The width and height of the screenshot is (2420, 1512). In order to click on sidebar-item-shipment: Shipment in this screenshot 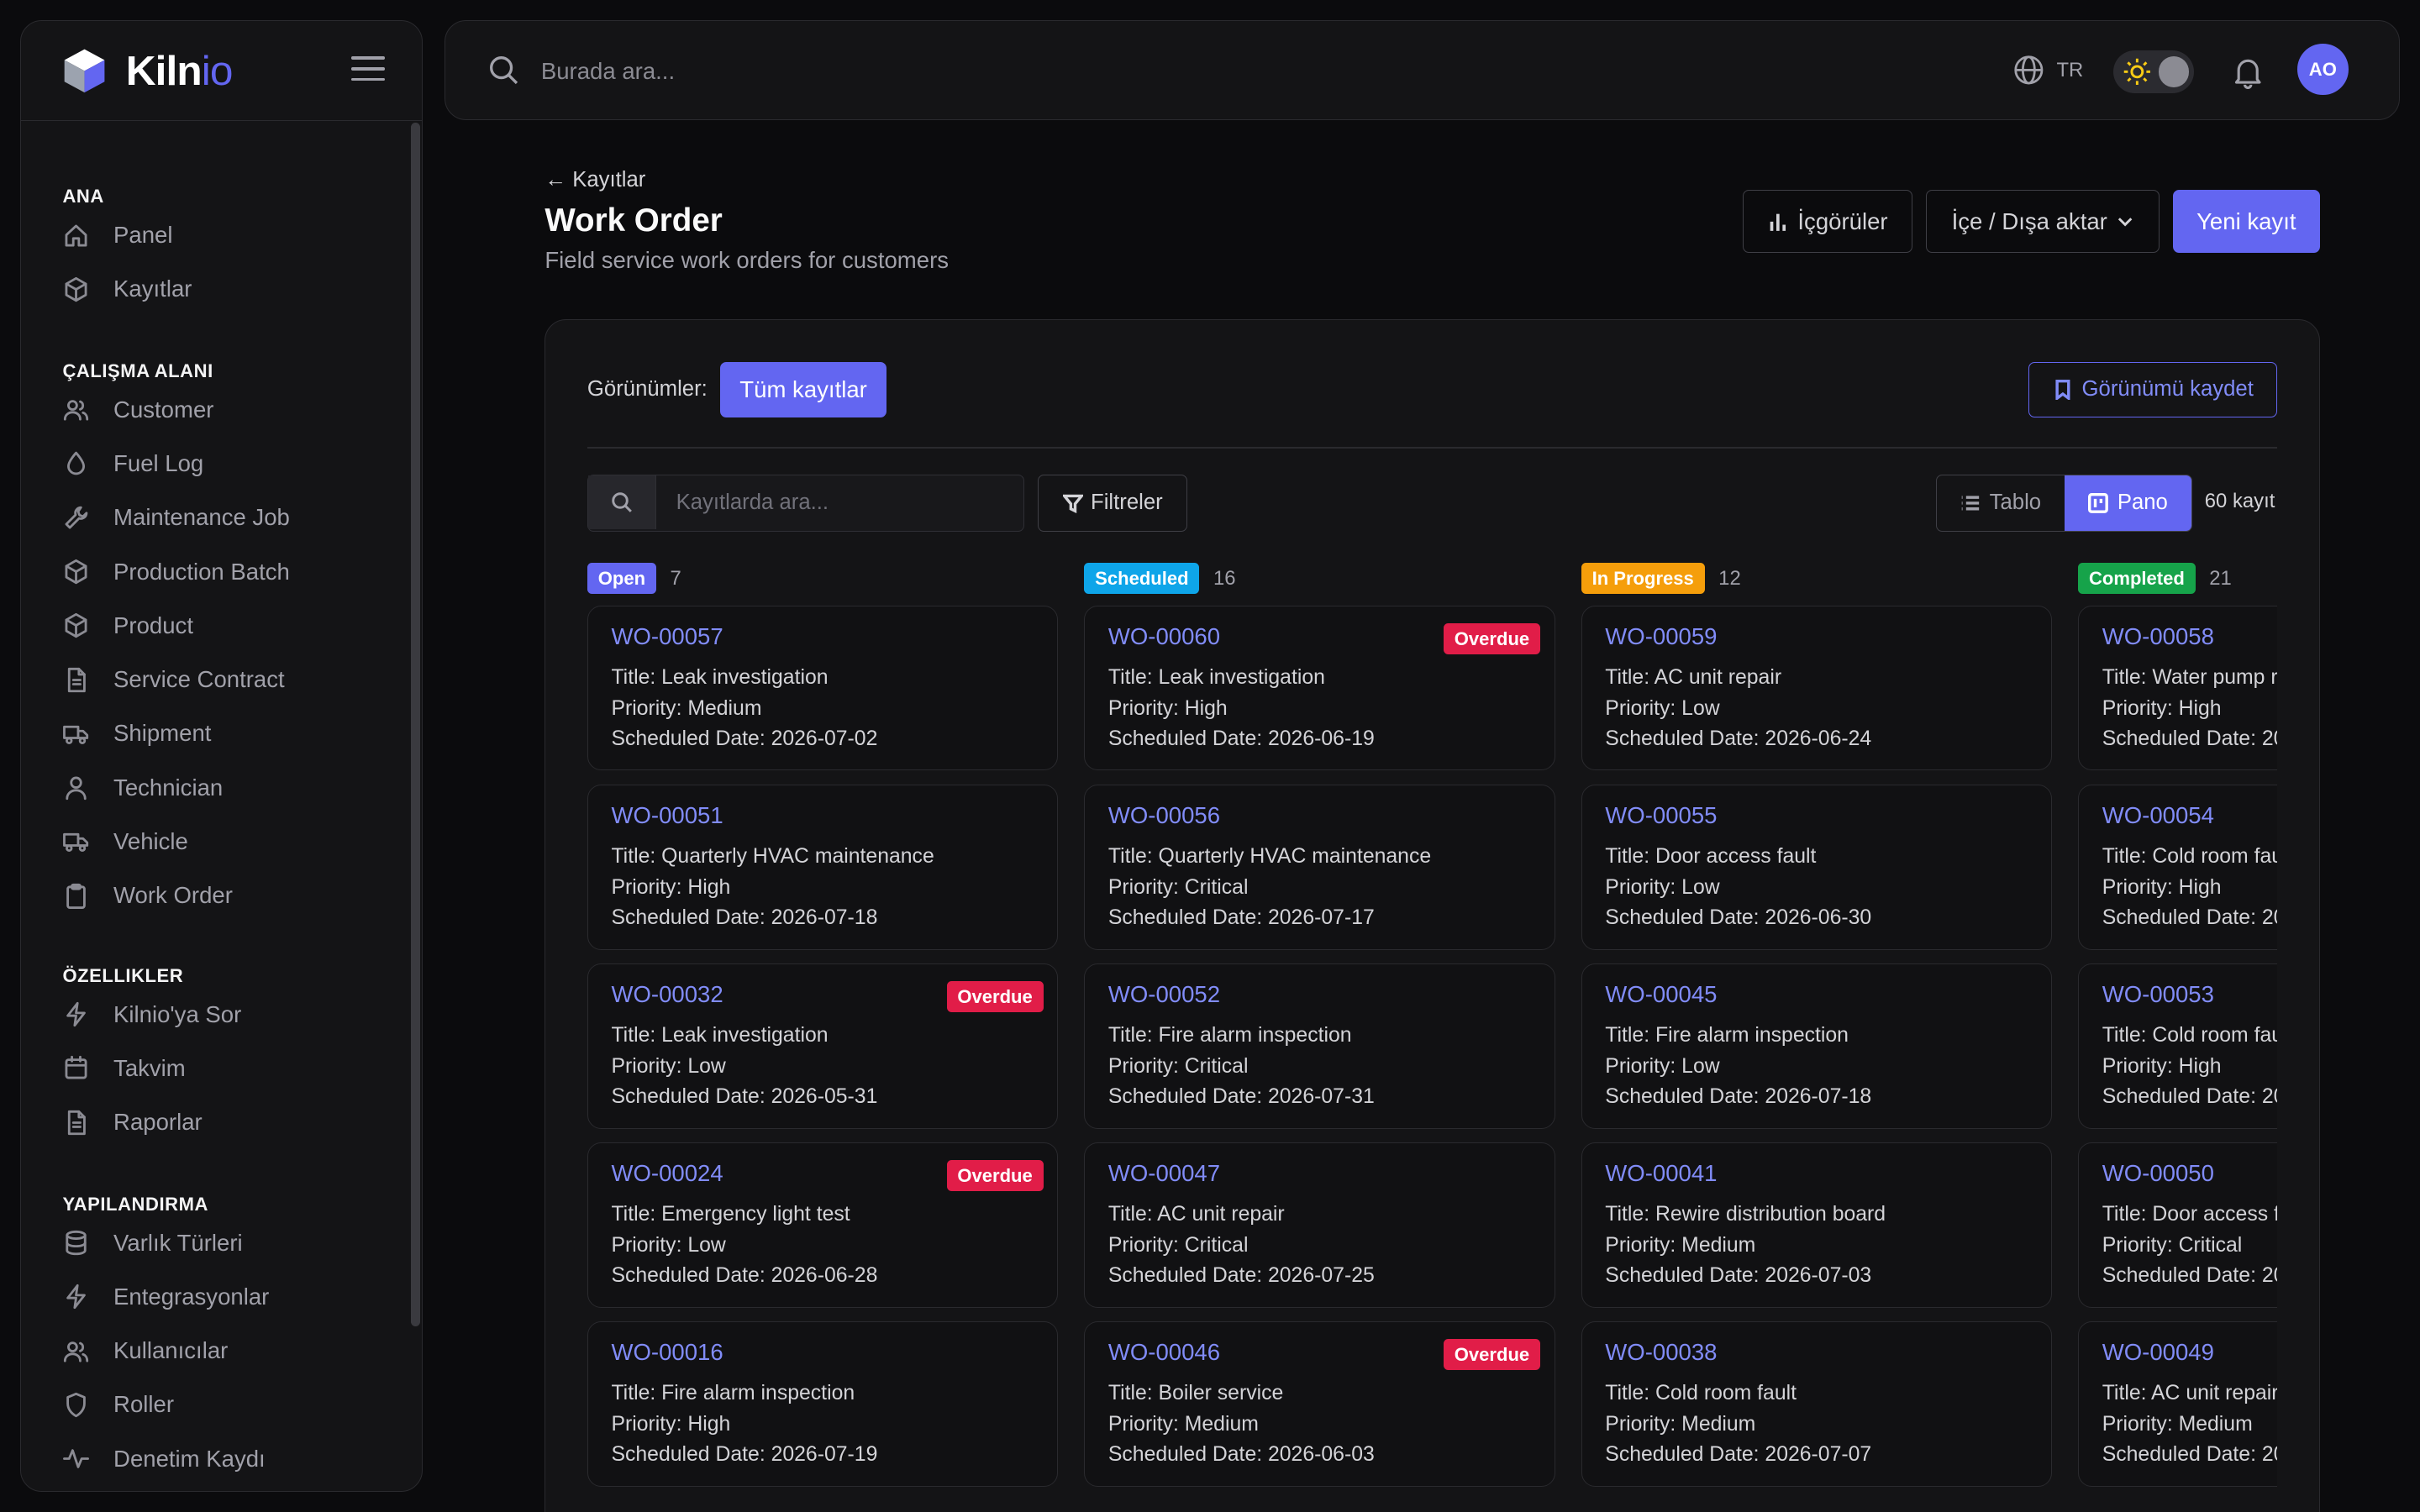, I will do `click(232, 734)`.